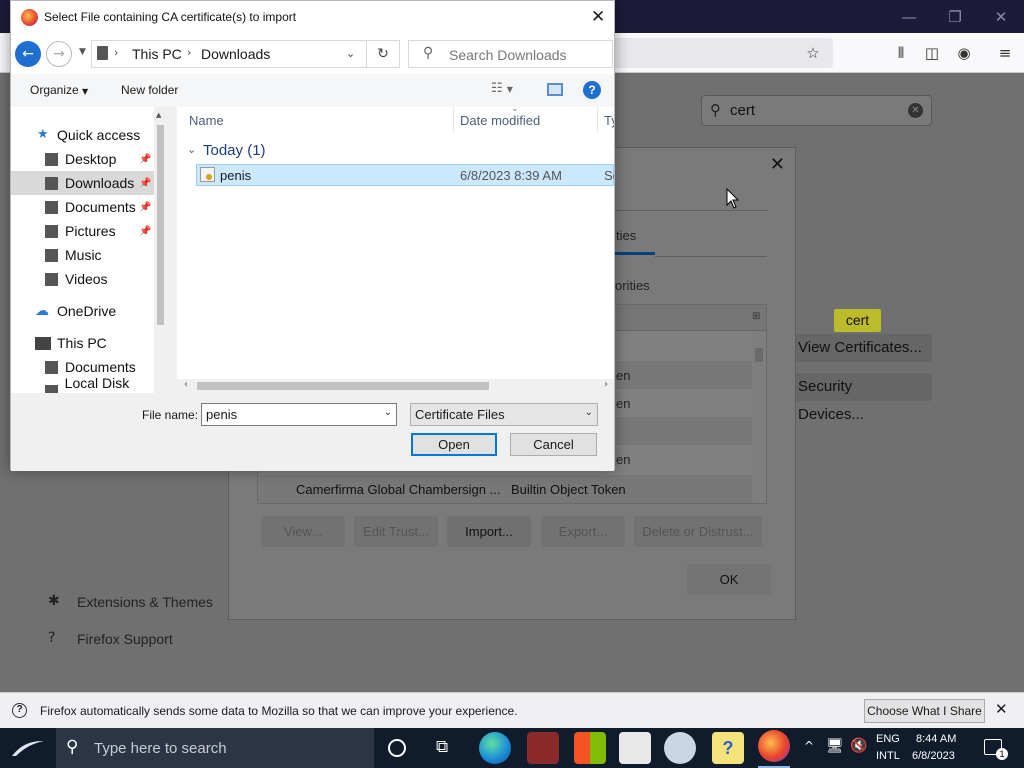 The image size is (1024, 768). What do you see at coordinates (592, 90) in the screenshot?
I see `help-icon: ?` at bounding box center [592, 90].